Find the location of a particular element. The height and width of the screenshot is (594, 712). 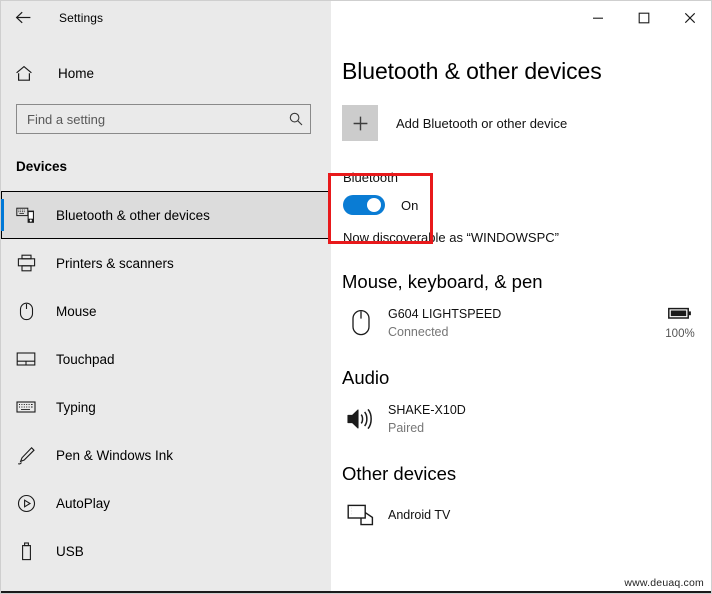

battery-indicator: 100% is located at coordinates (680, 323).